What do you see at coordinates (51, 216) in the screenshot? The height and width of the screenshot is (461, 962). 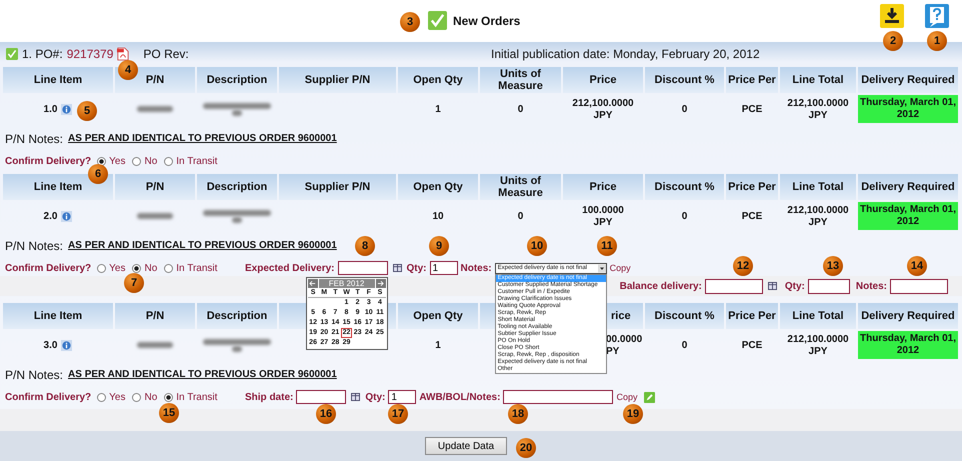 I see `line-item: 2.0` at bounding box center [51, 216].